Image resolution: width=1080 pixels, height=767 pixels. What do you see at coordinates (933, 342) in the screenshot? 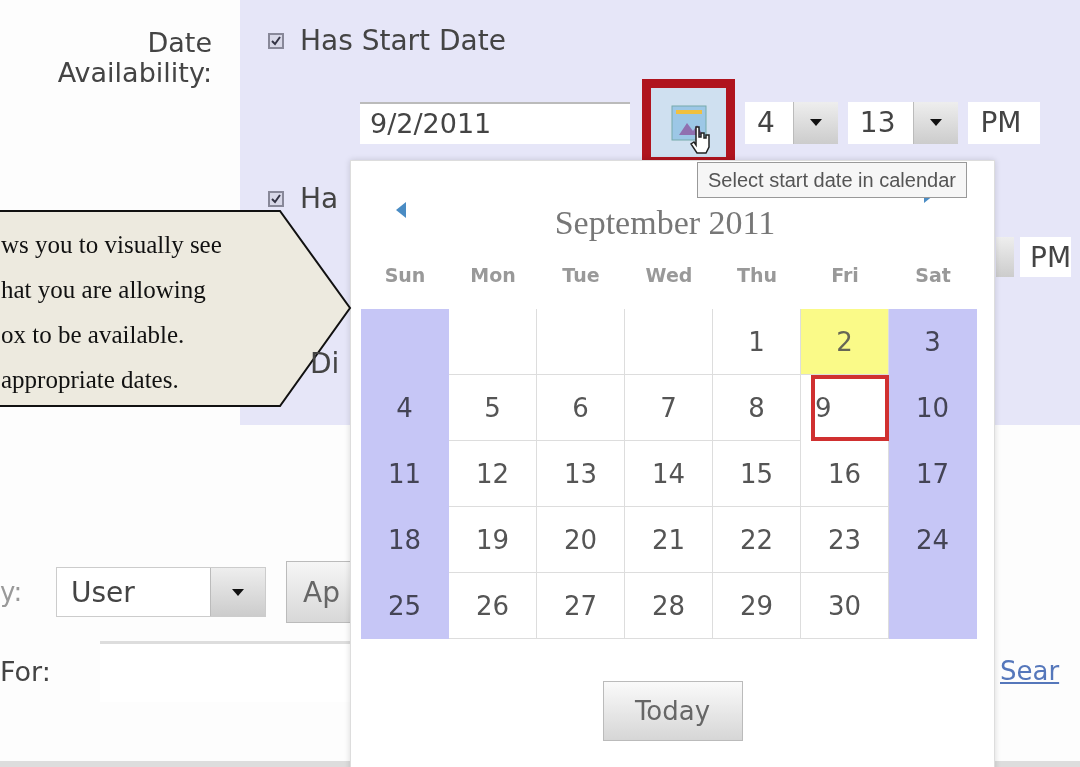
I see `calendar-day: 3` at bounding box center [933, 342].